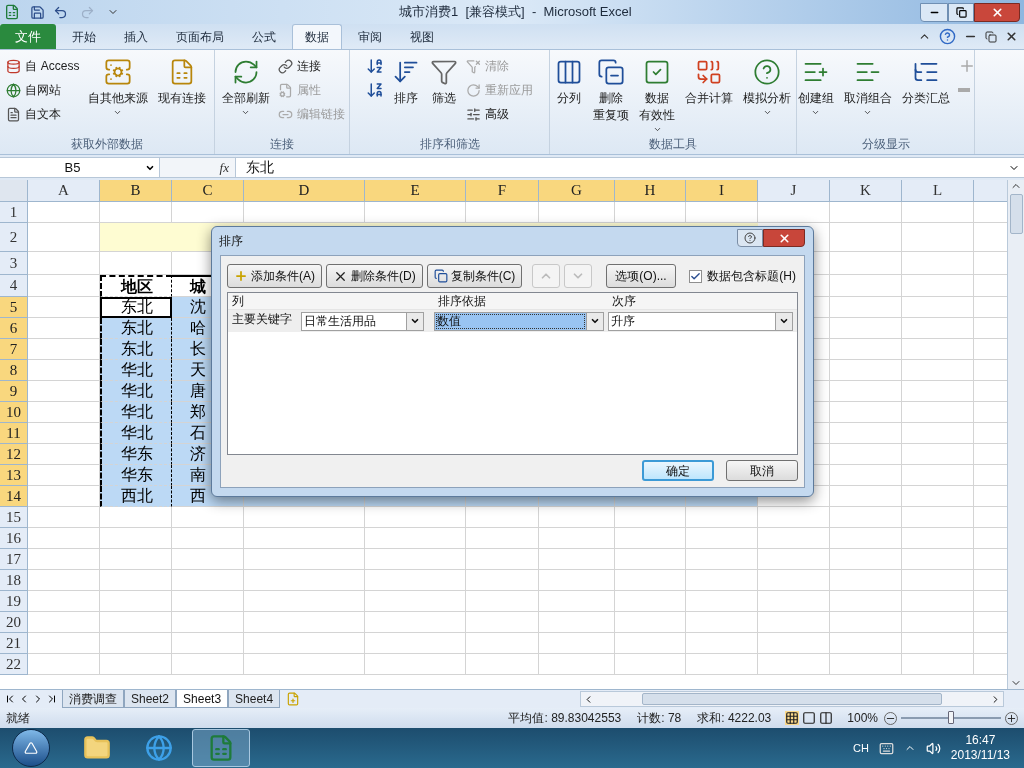 The width and height of the screenshot is (1024, 768). I want to click on ribbon-tab: 插入, so click(136, 36).